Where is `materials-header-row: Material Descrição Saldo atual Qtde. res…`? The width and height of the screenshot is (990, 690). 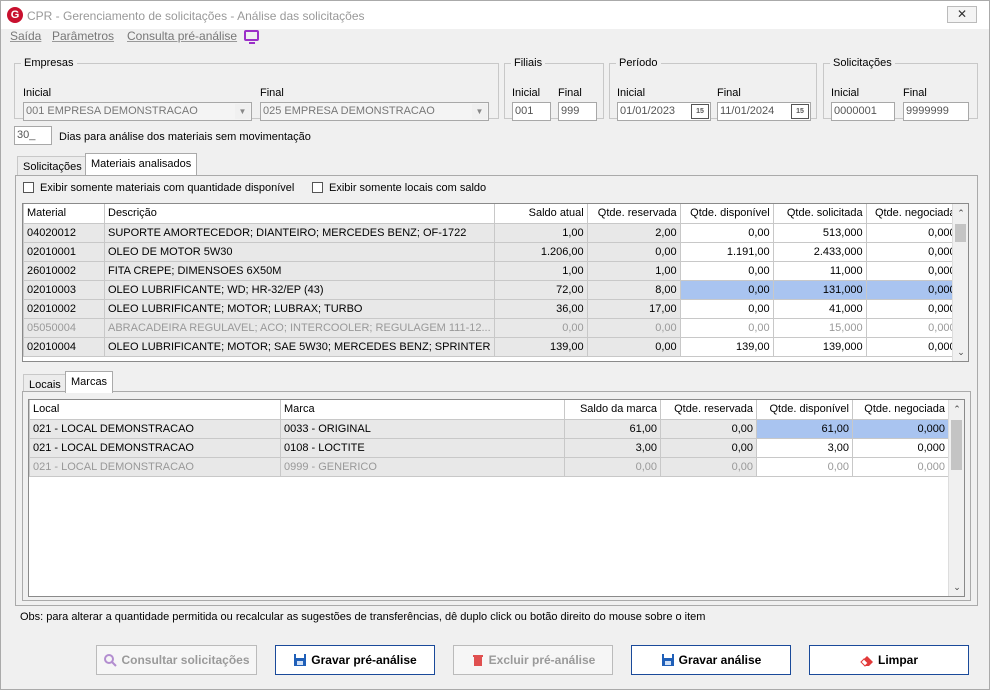
materials-header-row: Material Descrição Saldo atual Qtde. res… is located at coordinates (491, 214).